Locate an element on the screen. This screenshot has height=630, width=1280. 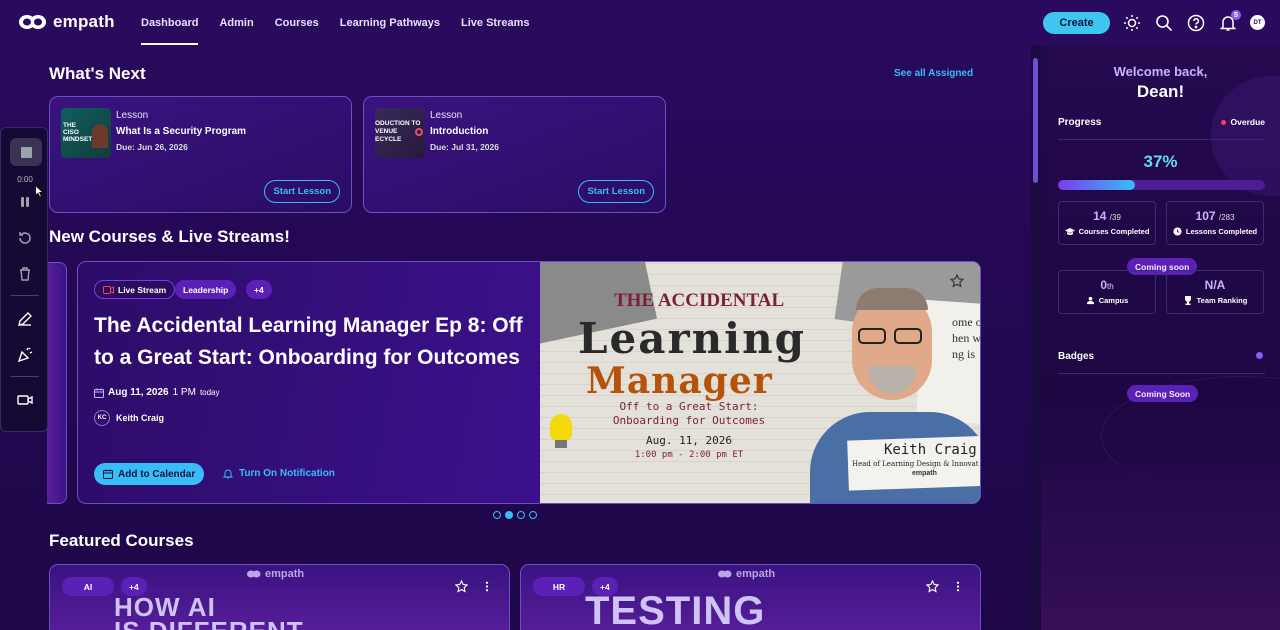
coming-soon-badge: Coming Soon is located at coordinates (1163, 393).